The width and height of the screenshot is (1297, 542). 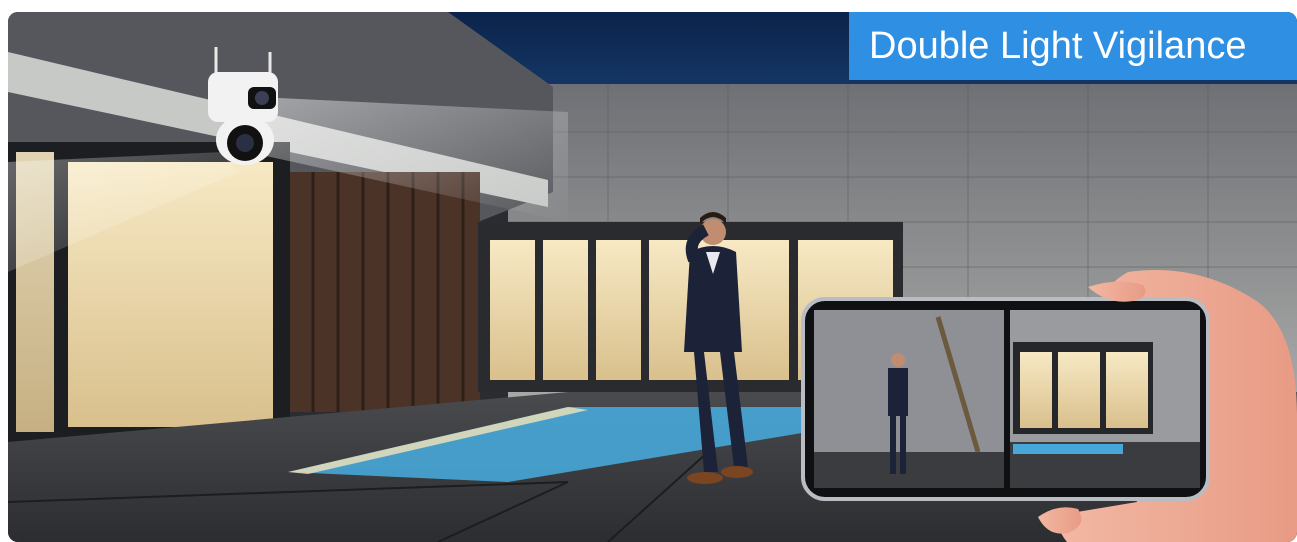 I want to click on headline-banner: Double Light Vigilance, so click(x=1073, y=46).